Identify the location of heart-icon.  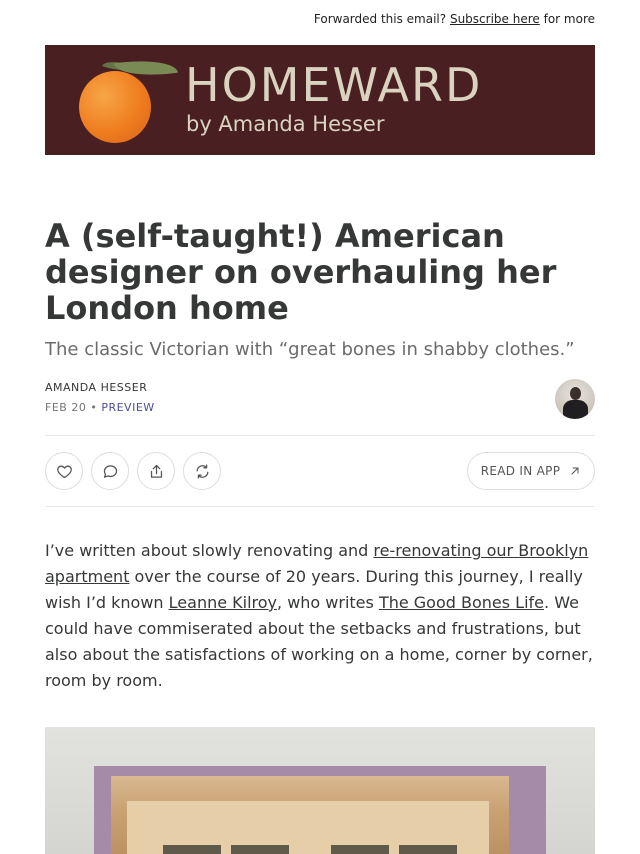
(64, 471).